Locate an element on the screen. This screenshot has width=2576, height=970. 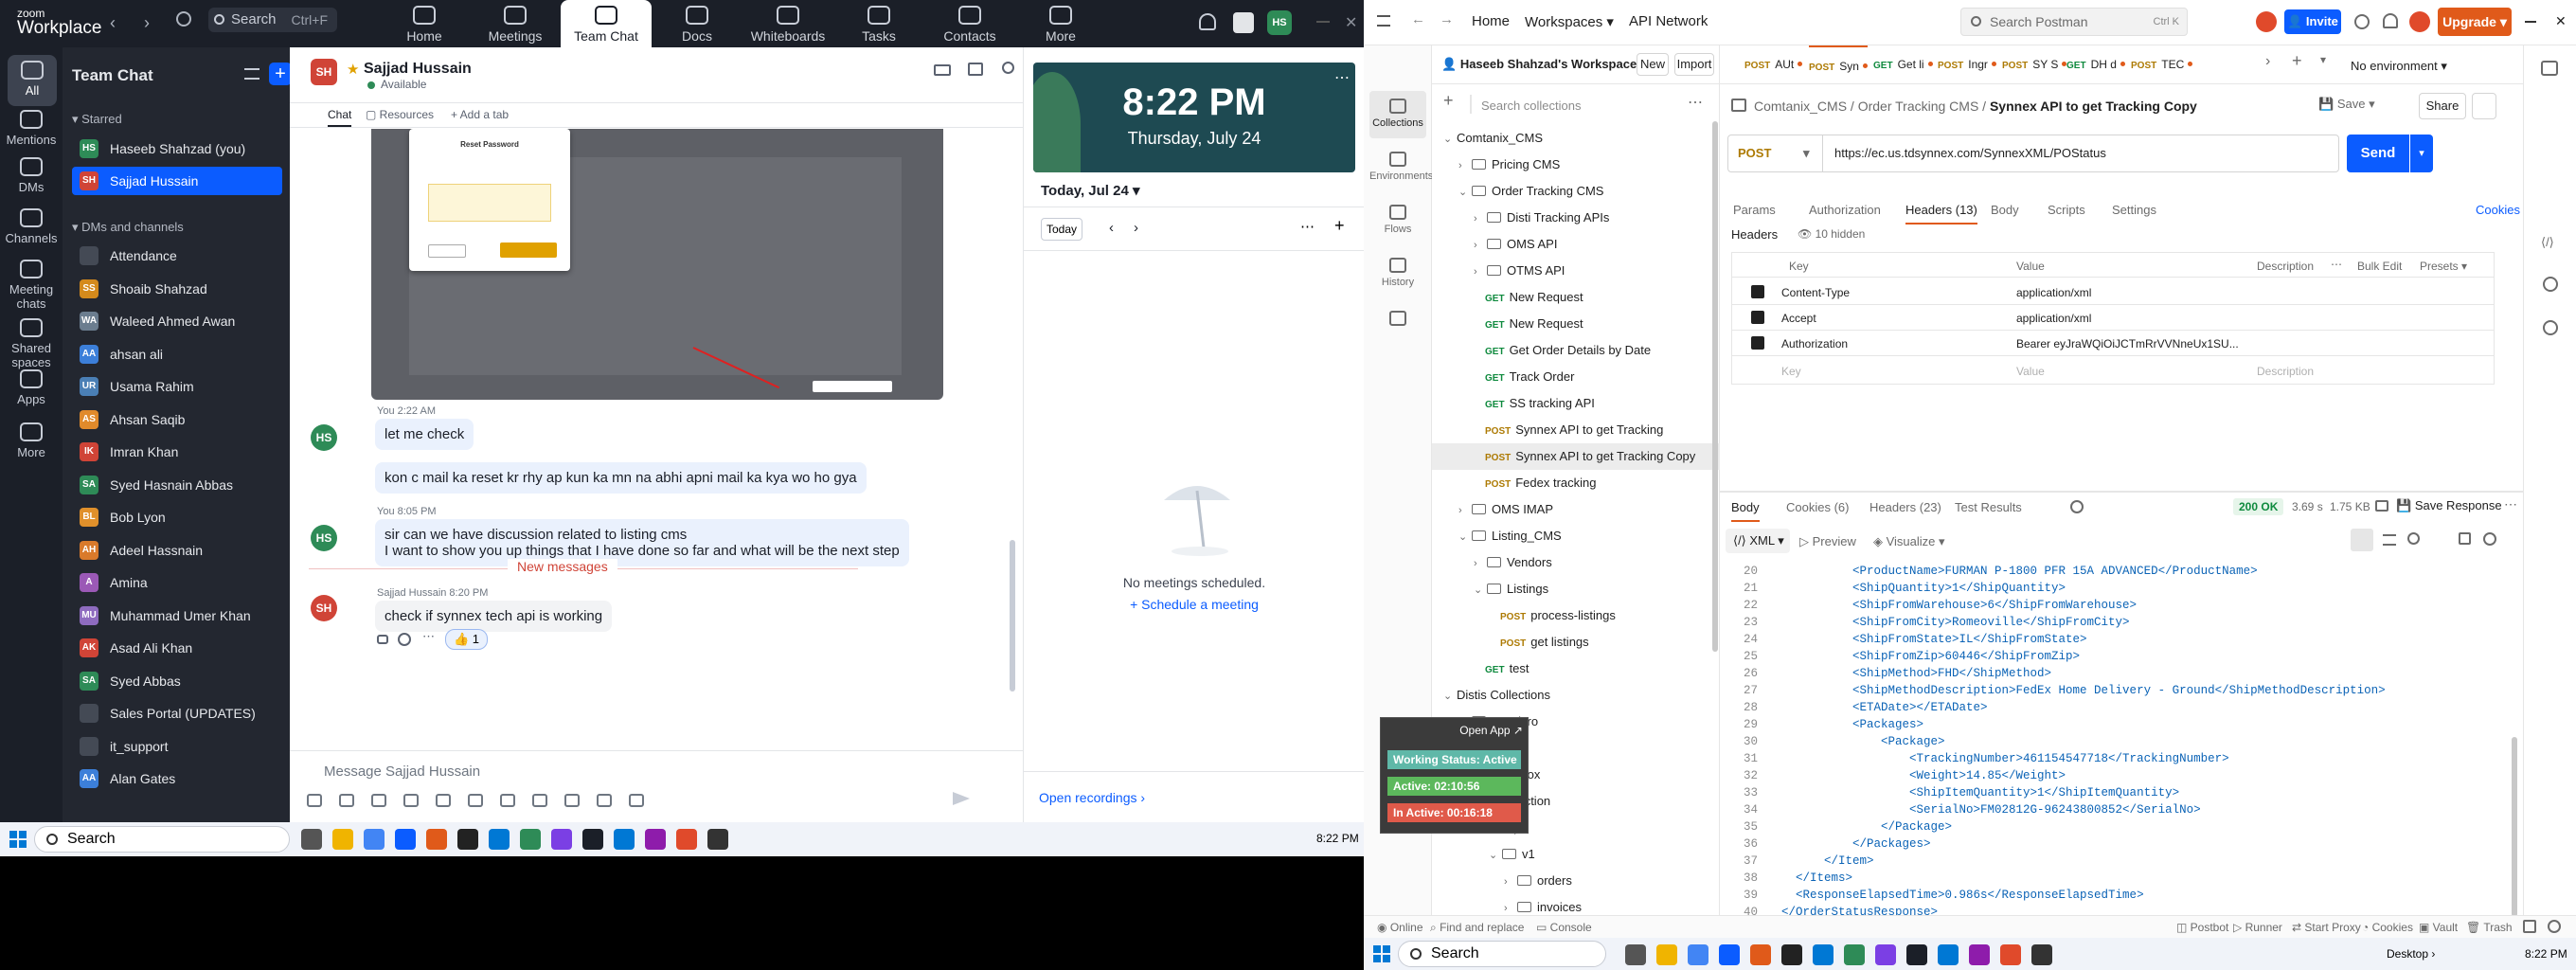
collection-folder: › Pricing CMS is located at coordinates (1576, 165).